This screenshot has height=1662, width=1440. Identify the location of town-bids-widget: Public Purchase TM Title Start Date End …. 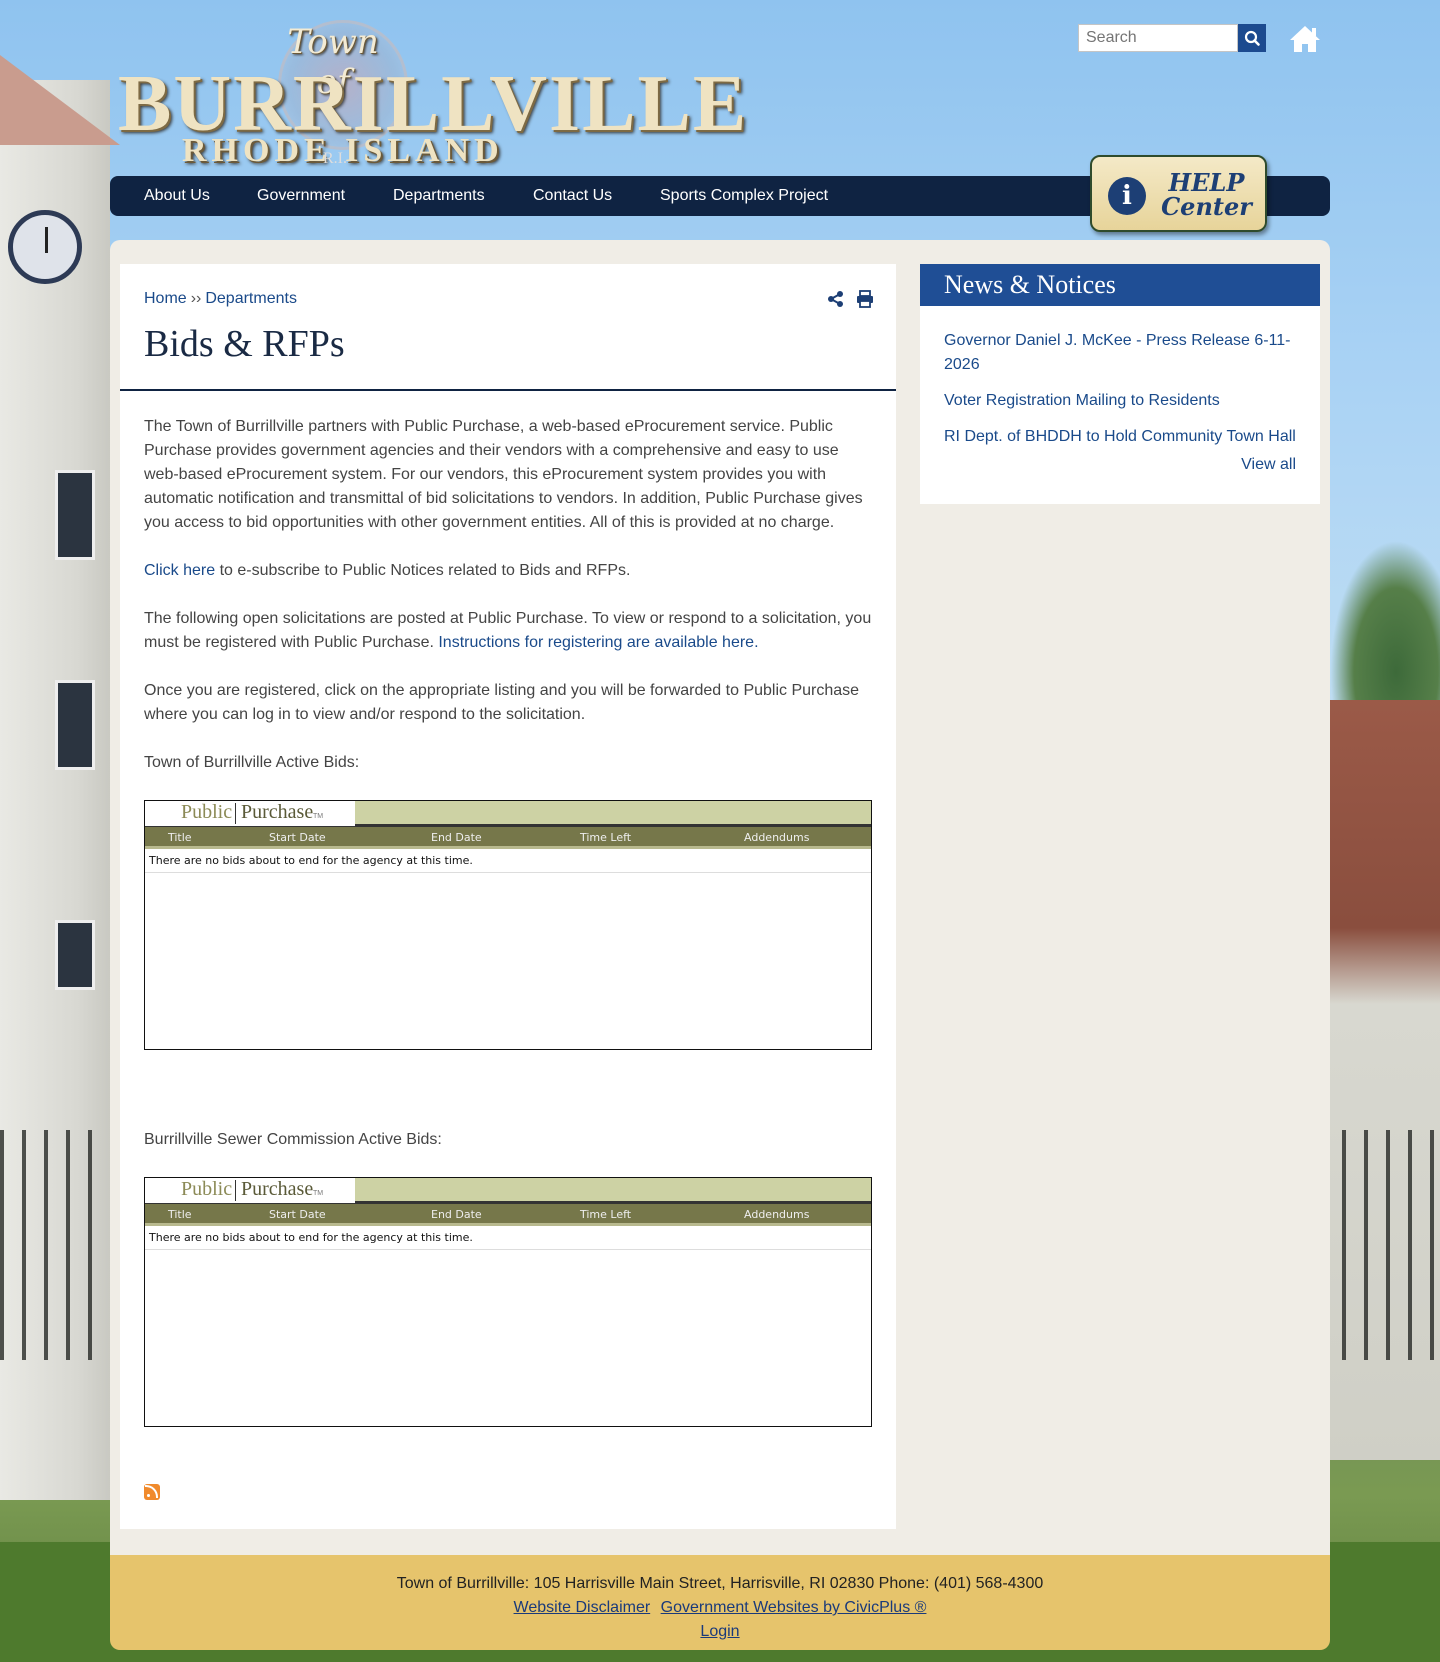
(508, 925).